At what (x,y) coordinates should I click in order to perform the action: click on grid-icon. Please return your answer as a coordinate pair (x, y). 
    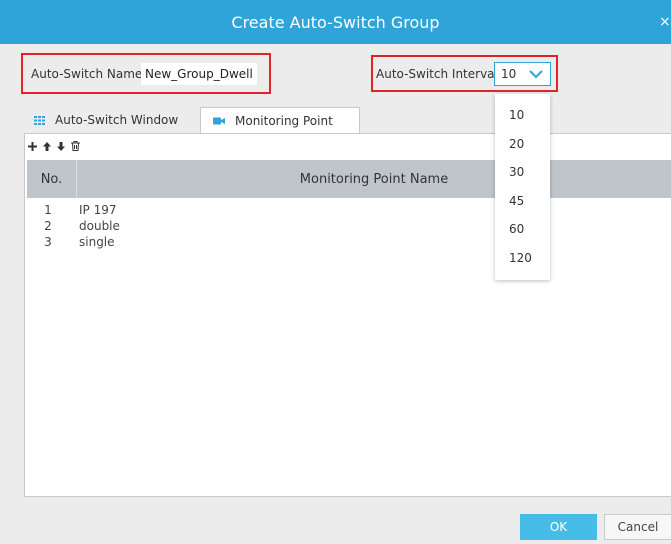
    Looking at the image, I should click on (39, 120).